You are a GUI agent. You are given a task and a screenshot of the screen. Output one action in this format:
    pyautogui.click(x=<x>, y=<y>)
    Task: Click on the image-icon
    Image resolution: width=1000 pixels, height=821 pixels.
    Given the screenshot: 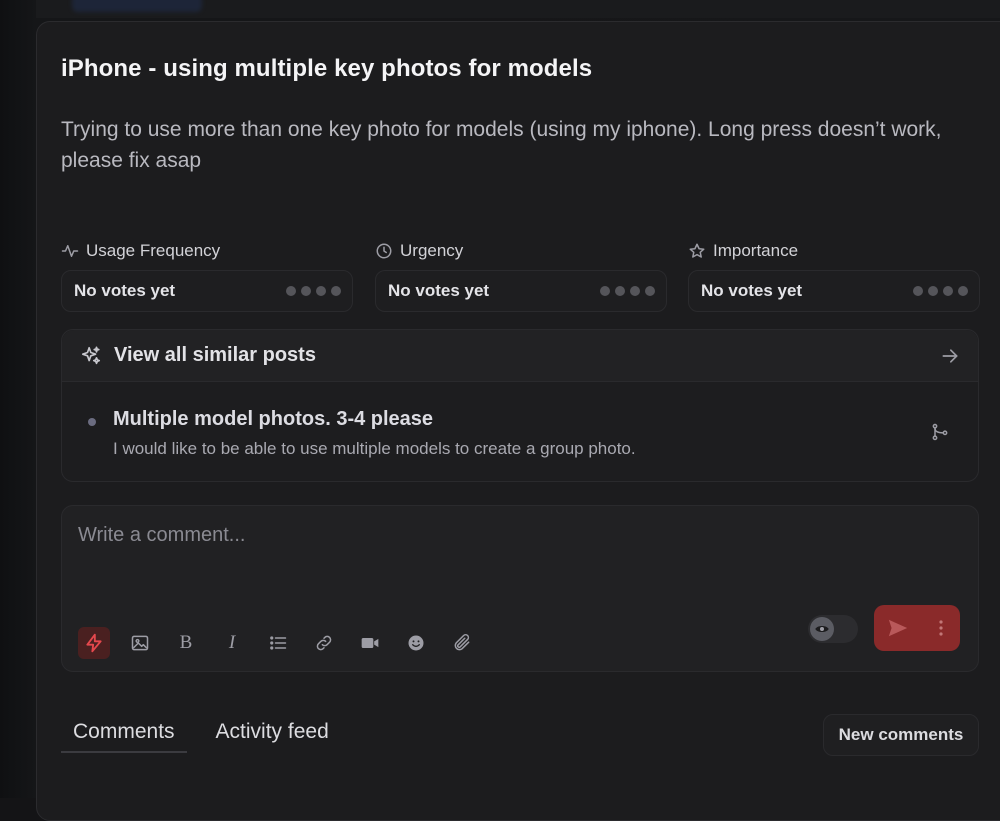 What is the action you would take?
    pyautogui.click(x=140, y=643)
    